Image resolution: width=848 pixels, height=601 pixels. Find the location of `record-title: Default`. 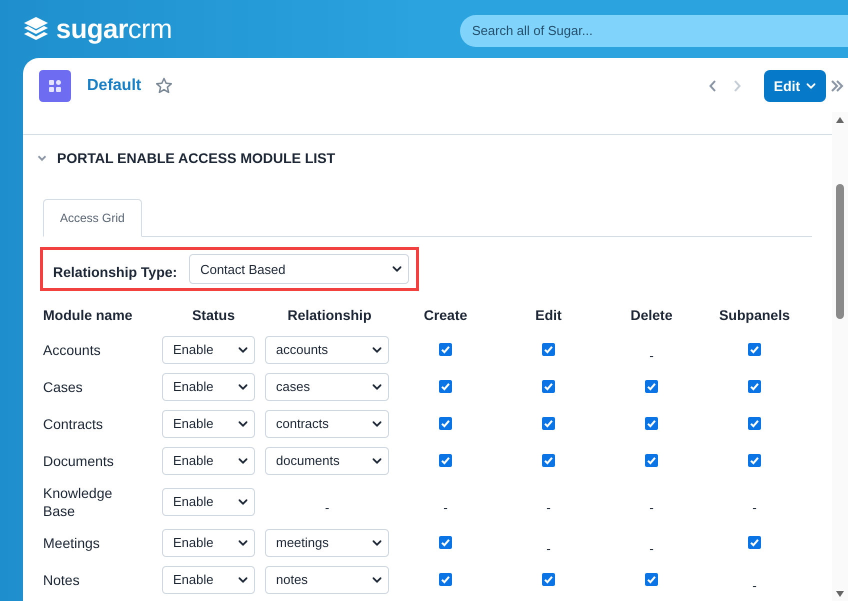

record-title: Default is located at coordinates (114, 86).